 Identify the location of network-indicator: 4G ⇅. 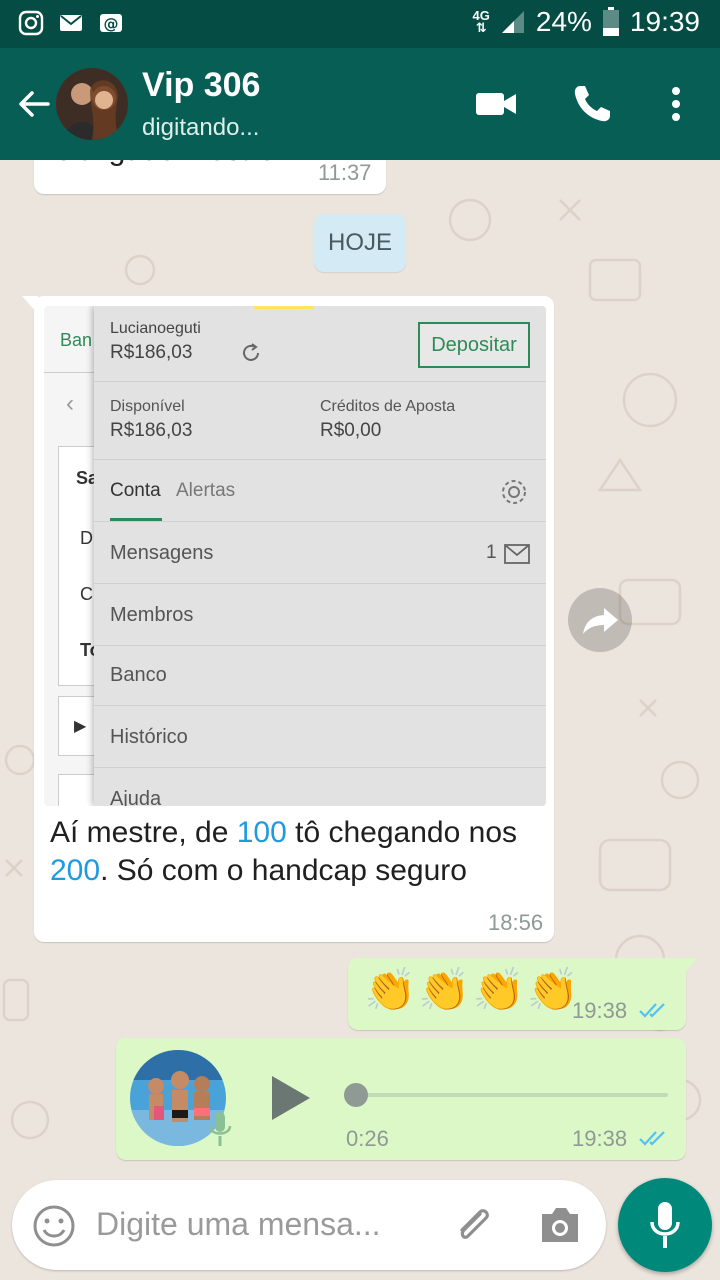
(481, 21).